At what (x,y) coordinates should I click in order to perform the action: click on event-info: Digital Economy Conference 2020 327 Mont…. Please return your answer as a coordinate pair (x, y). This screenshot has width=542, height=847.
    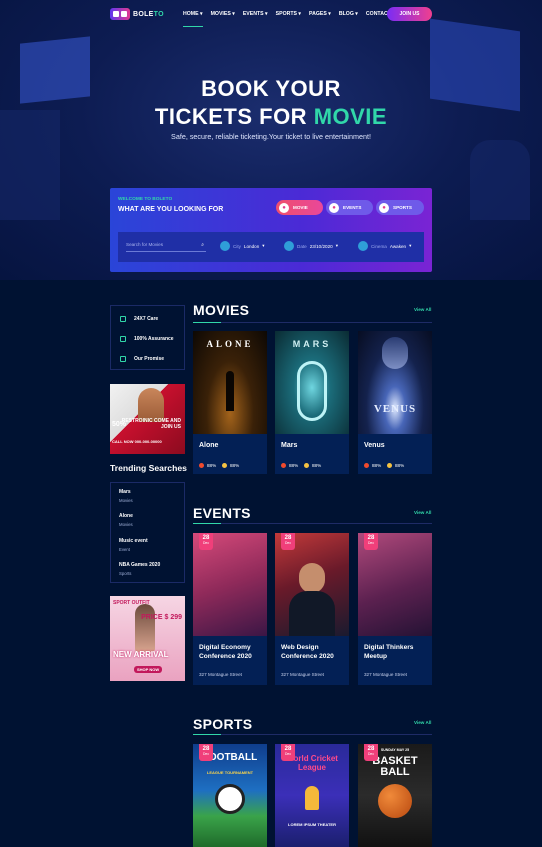
    Looking at the image, I should click on (230, 660).